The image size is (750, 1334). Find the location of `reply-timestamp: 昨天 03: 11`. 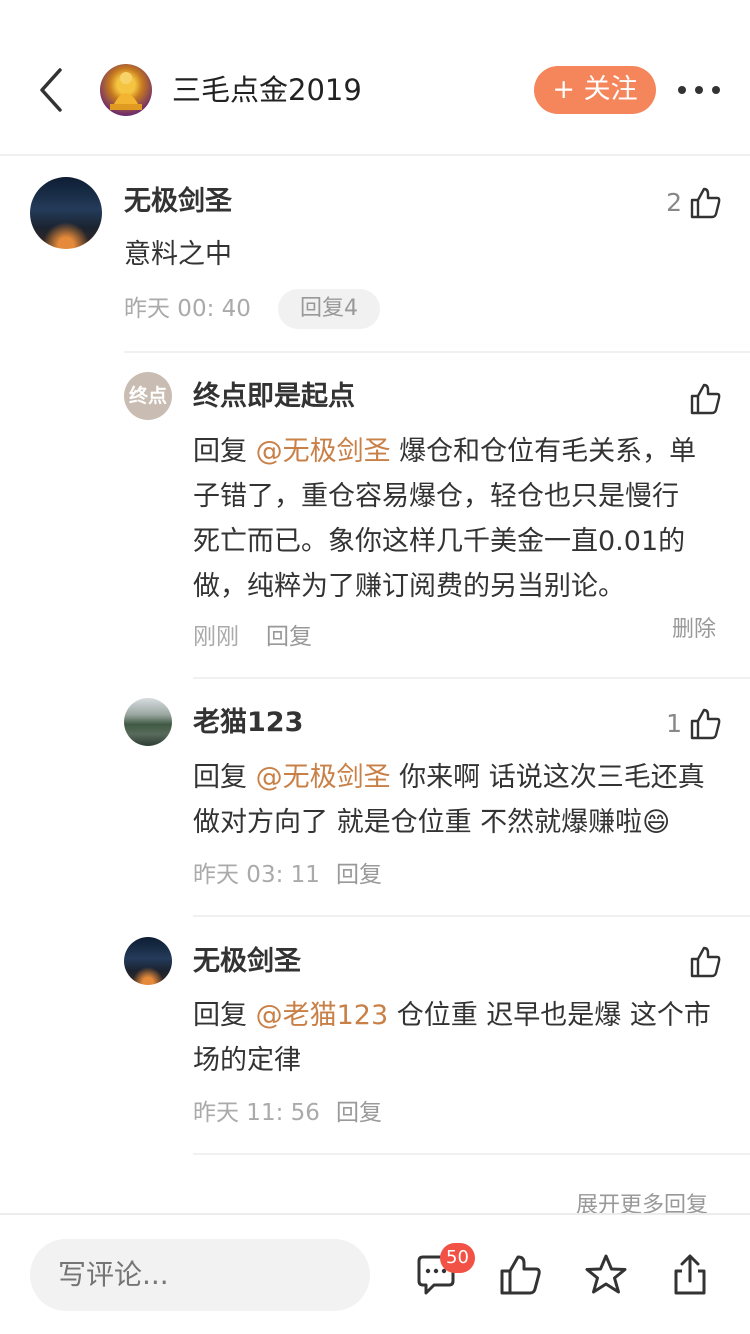

reply-timestamp: 昨天 03: 11 is located at coordinates (256, 875).